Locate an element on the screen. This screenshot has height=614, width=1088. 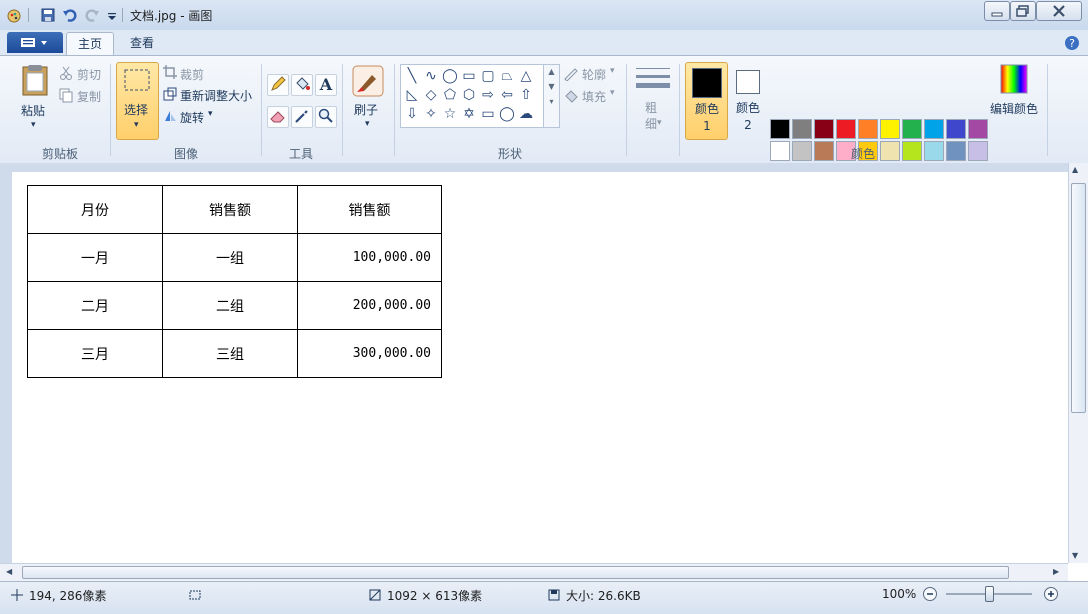
fill-tool is located at coordinates (302, 85).